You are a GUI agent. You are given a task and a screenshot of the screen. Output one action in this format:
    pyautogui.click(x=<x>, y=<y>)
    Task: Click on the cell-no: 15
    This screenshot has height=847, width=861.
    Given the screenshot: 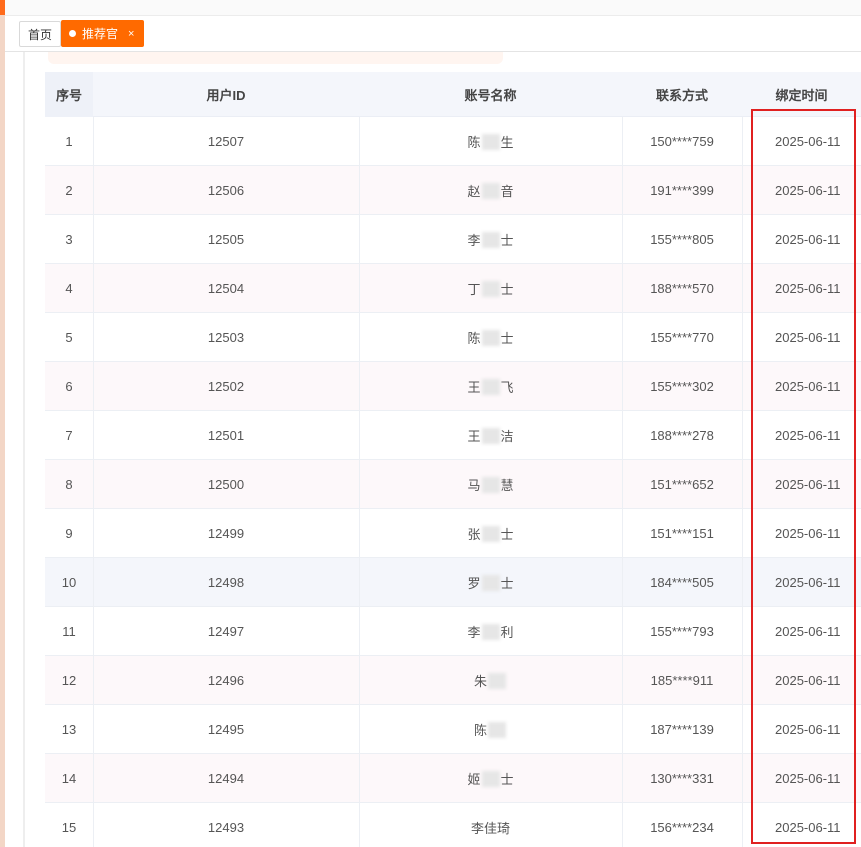 What is the action you would take?
    pyautogui.click(x=69, y=827)
    